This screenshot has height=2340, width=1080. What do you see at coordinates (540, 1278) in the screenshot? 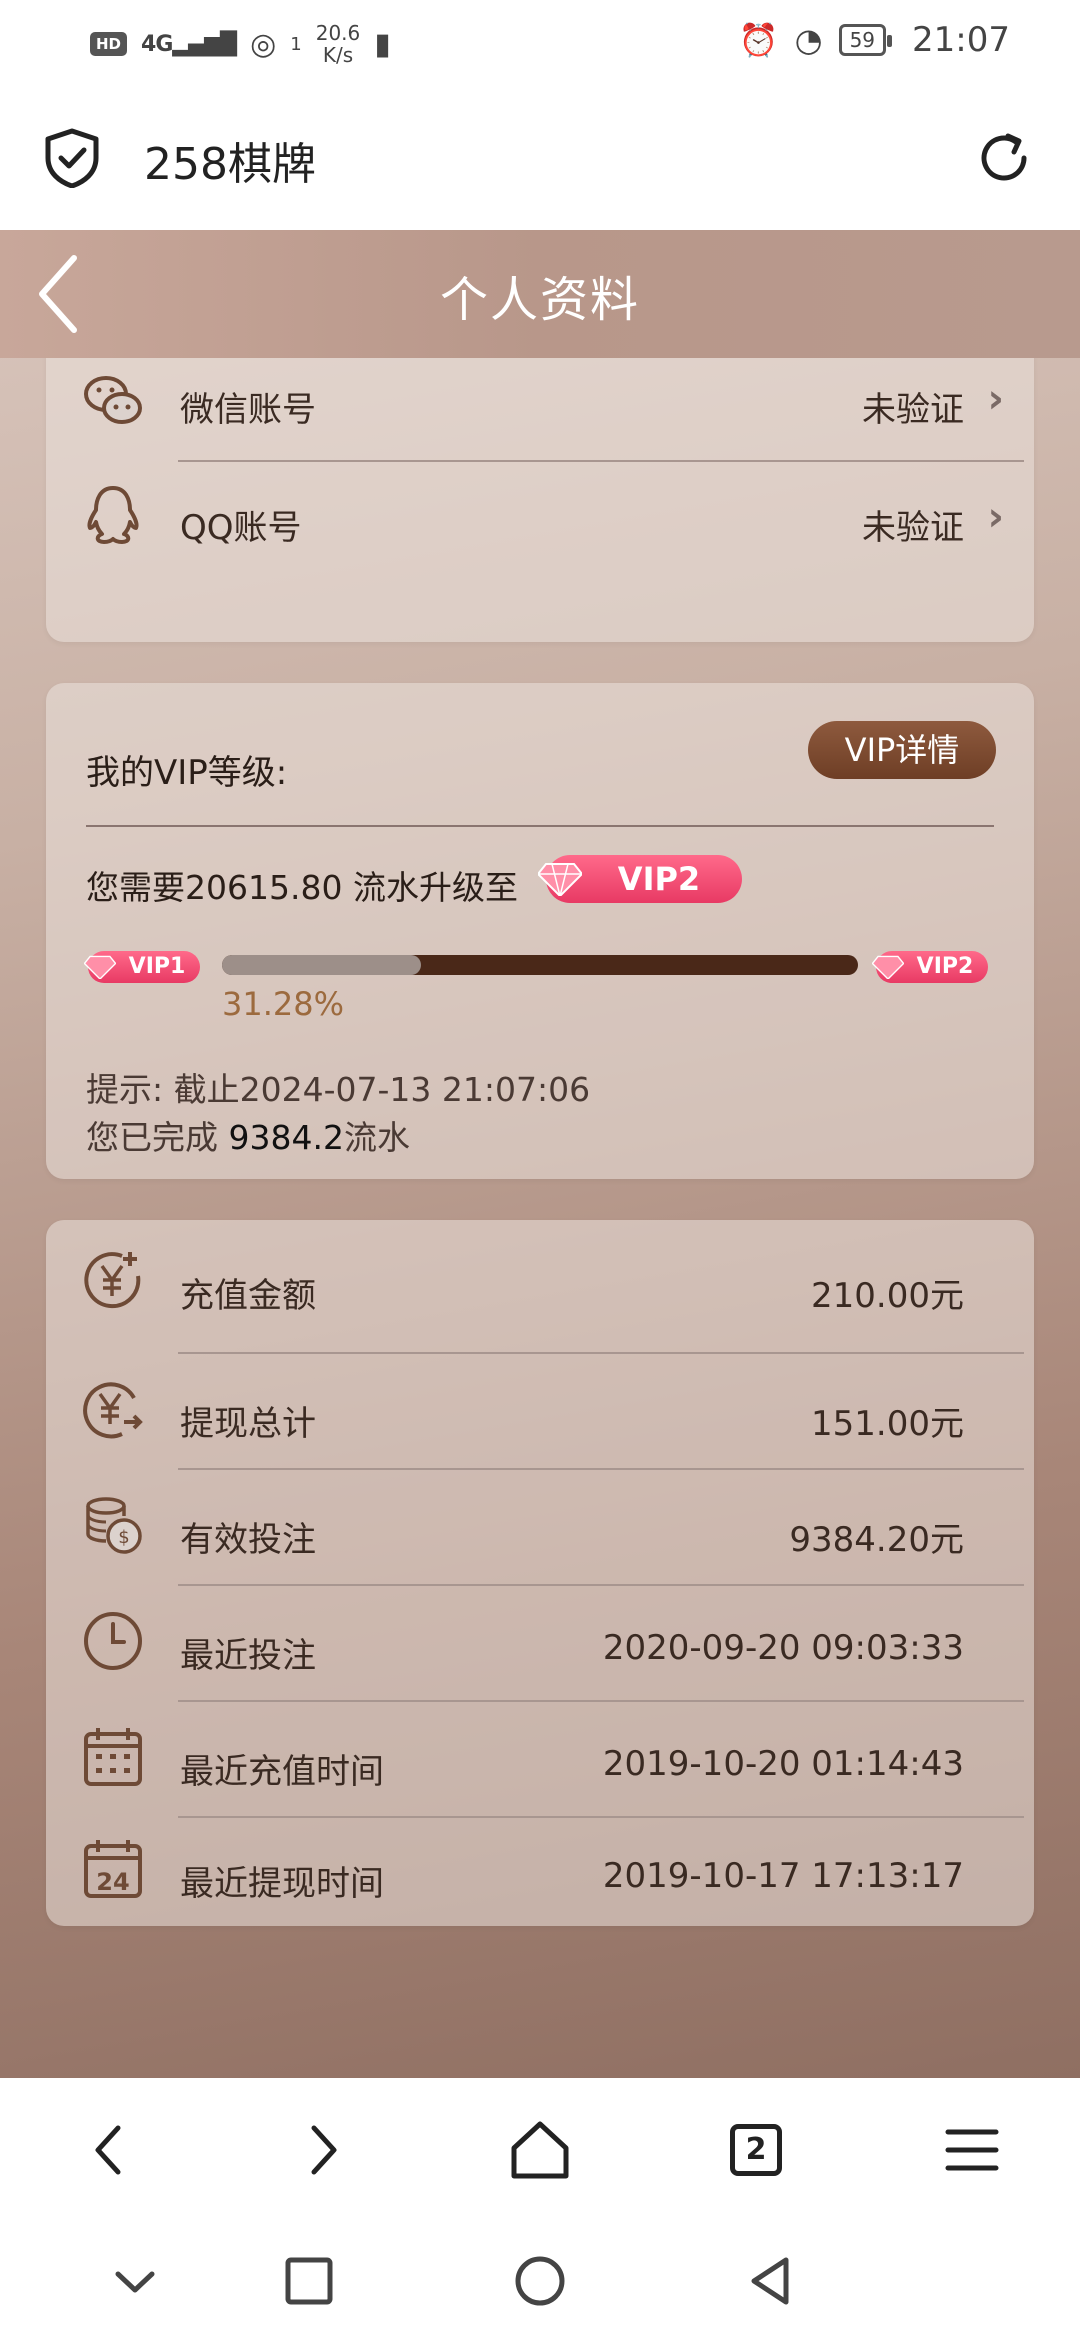
I see `stat-row-recharge: 充值金额 210.00元` at bounding box center [540, 1278].